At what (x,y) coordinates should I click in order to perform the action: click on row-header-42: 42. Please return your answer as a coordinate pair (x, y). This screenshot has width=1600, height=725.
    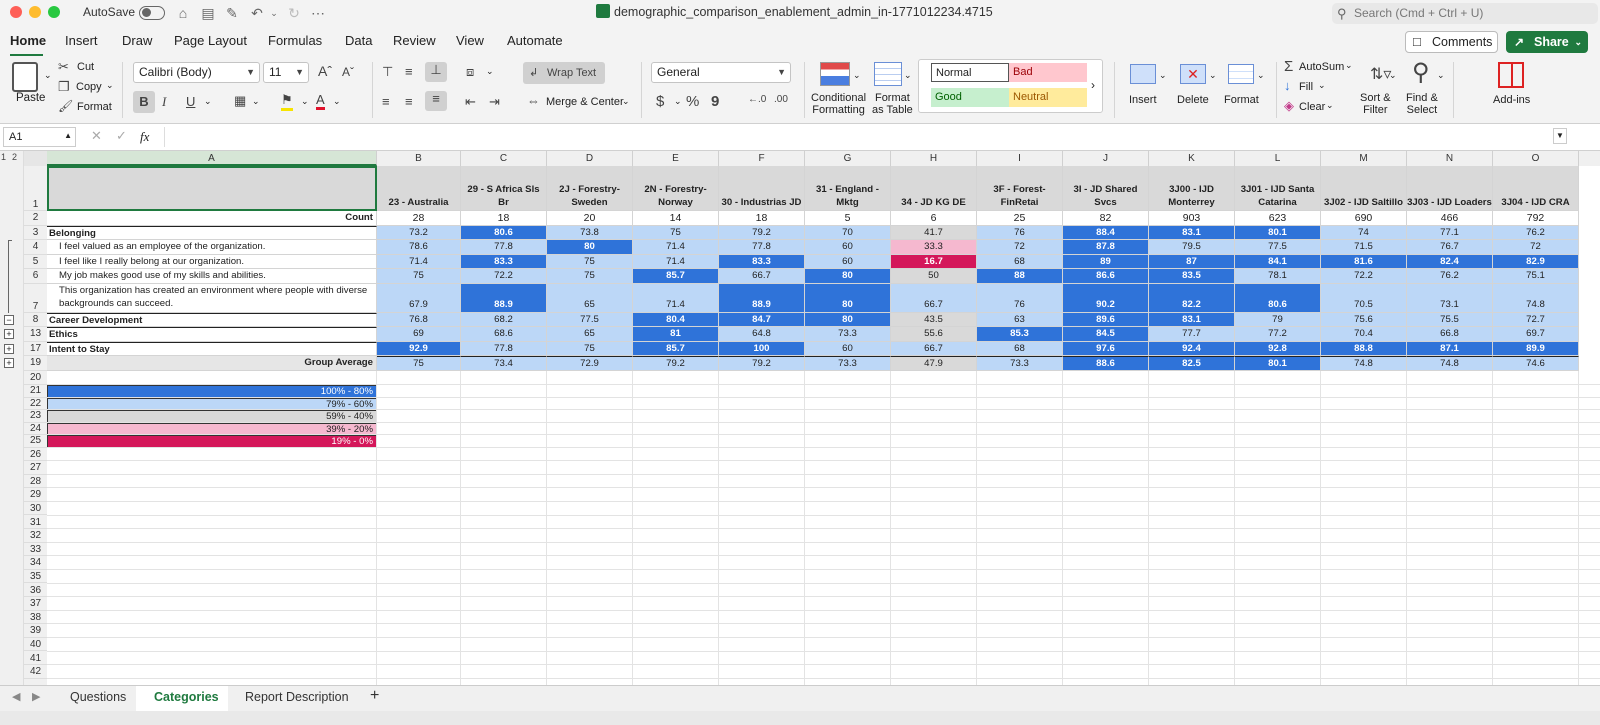
    Looking at the image, I should click on (35, 672).